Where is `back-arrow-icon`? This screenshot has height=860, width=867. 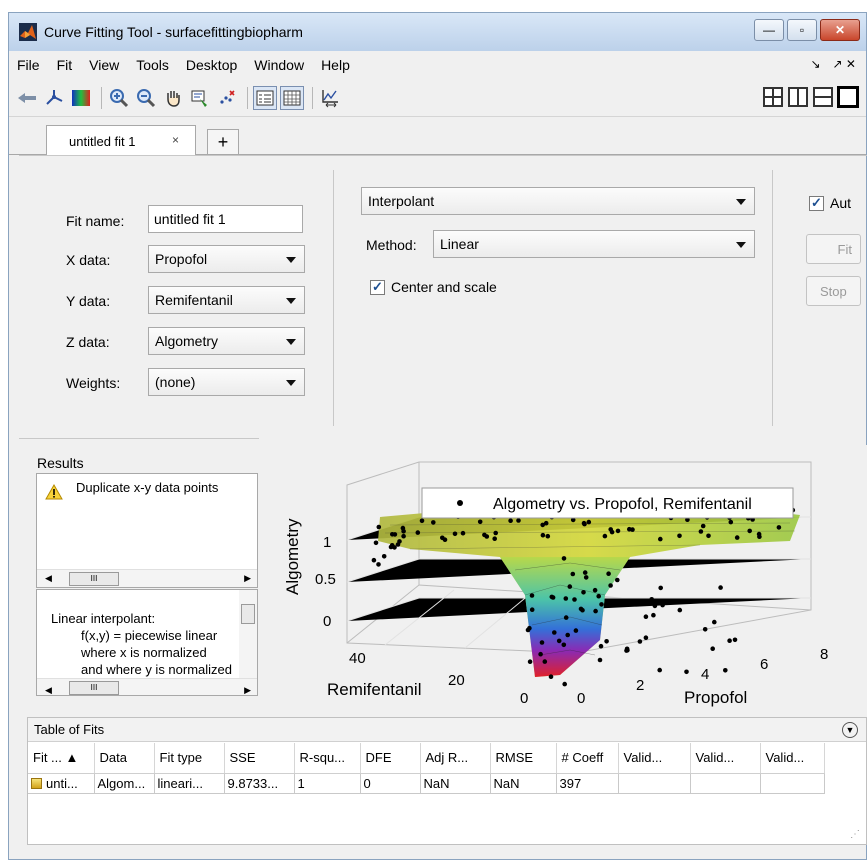 back-arrow-icon is located at coordinates (27, 98).